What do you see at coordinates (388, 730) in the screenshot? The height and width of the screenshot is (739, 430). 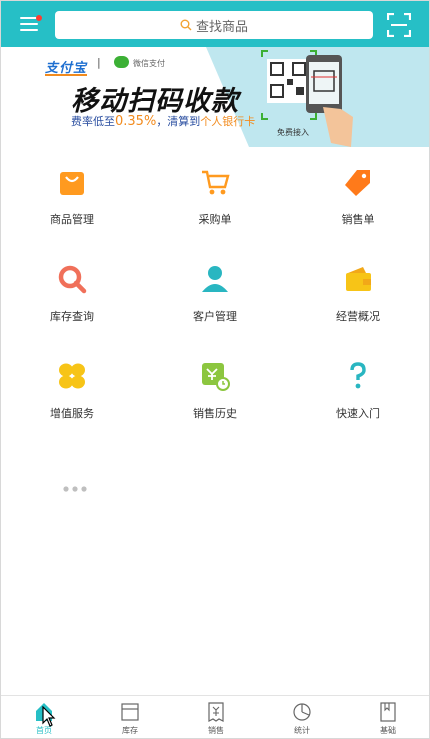 I see `tab-label: 基础` at bounding box center [388, 730].